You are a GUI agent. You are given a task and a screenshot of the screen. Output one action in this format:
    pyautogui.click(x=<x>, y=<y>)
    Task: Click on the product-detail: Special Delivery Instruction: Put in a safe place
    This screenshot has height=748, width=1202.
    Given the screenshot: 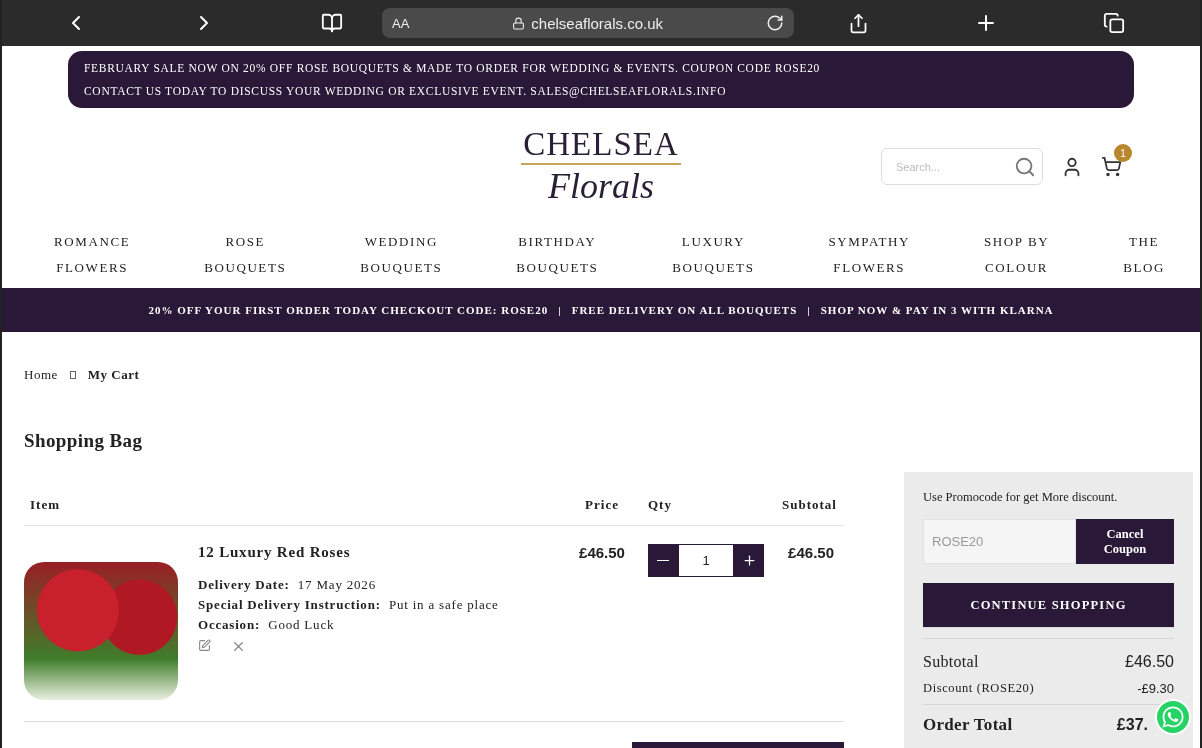 What is the action you would take?
    pyautogui.click(x=348, y=605)
    